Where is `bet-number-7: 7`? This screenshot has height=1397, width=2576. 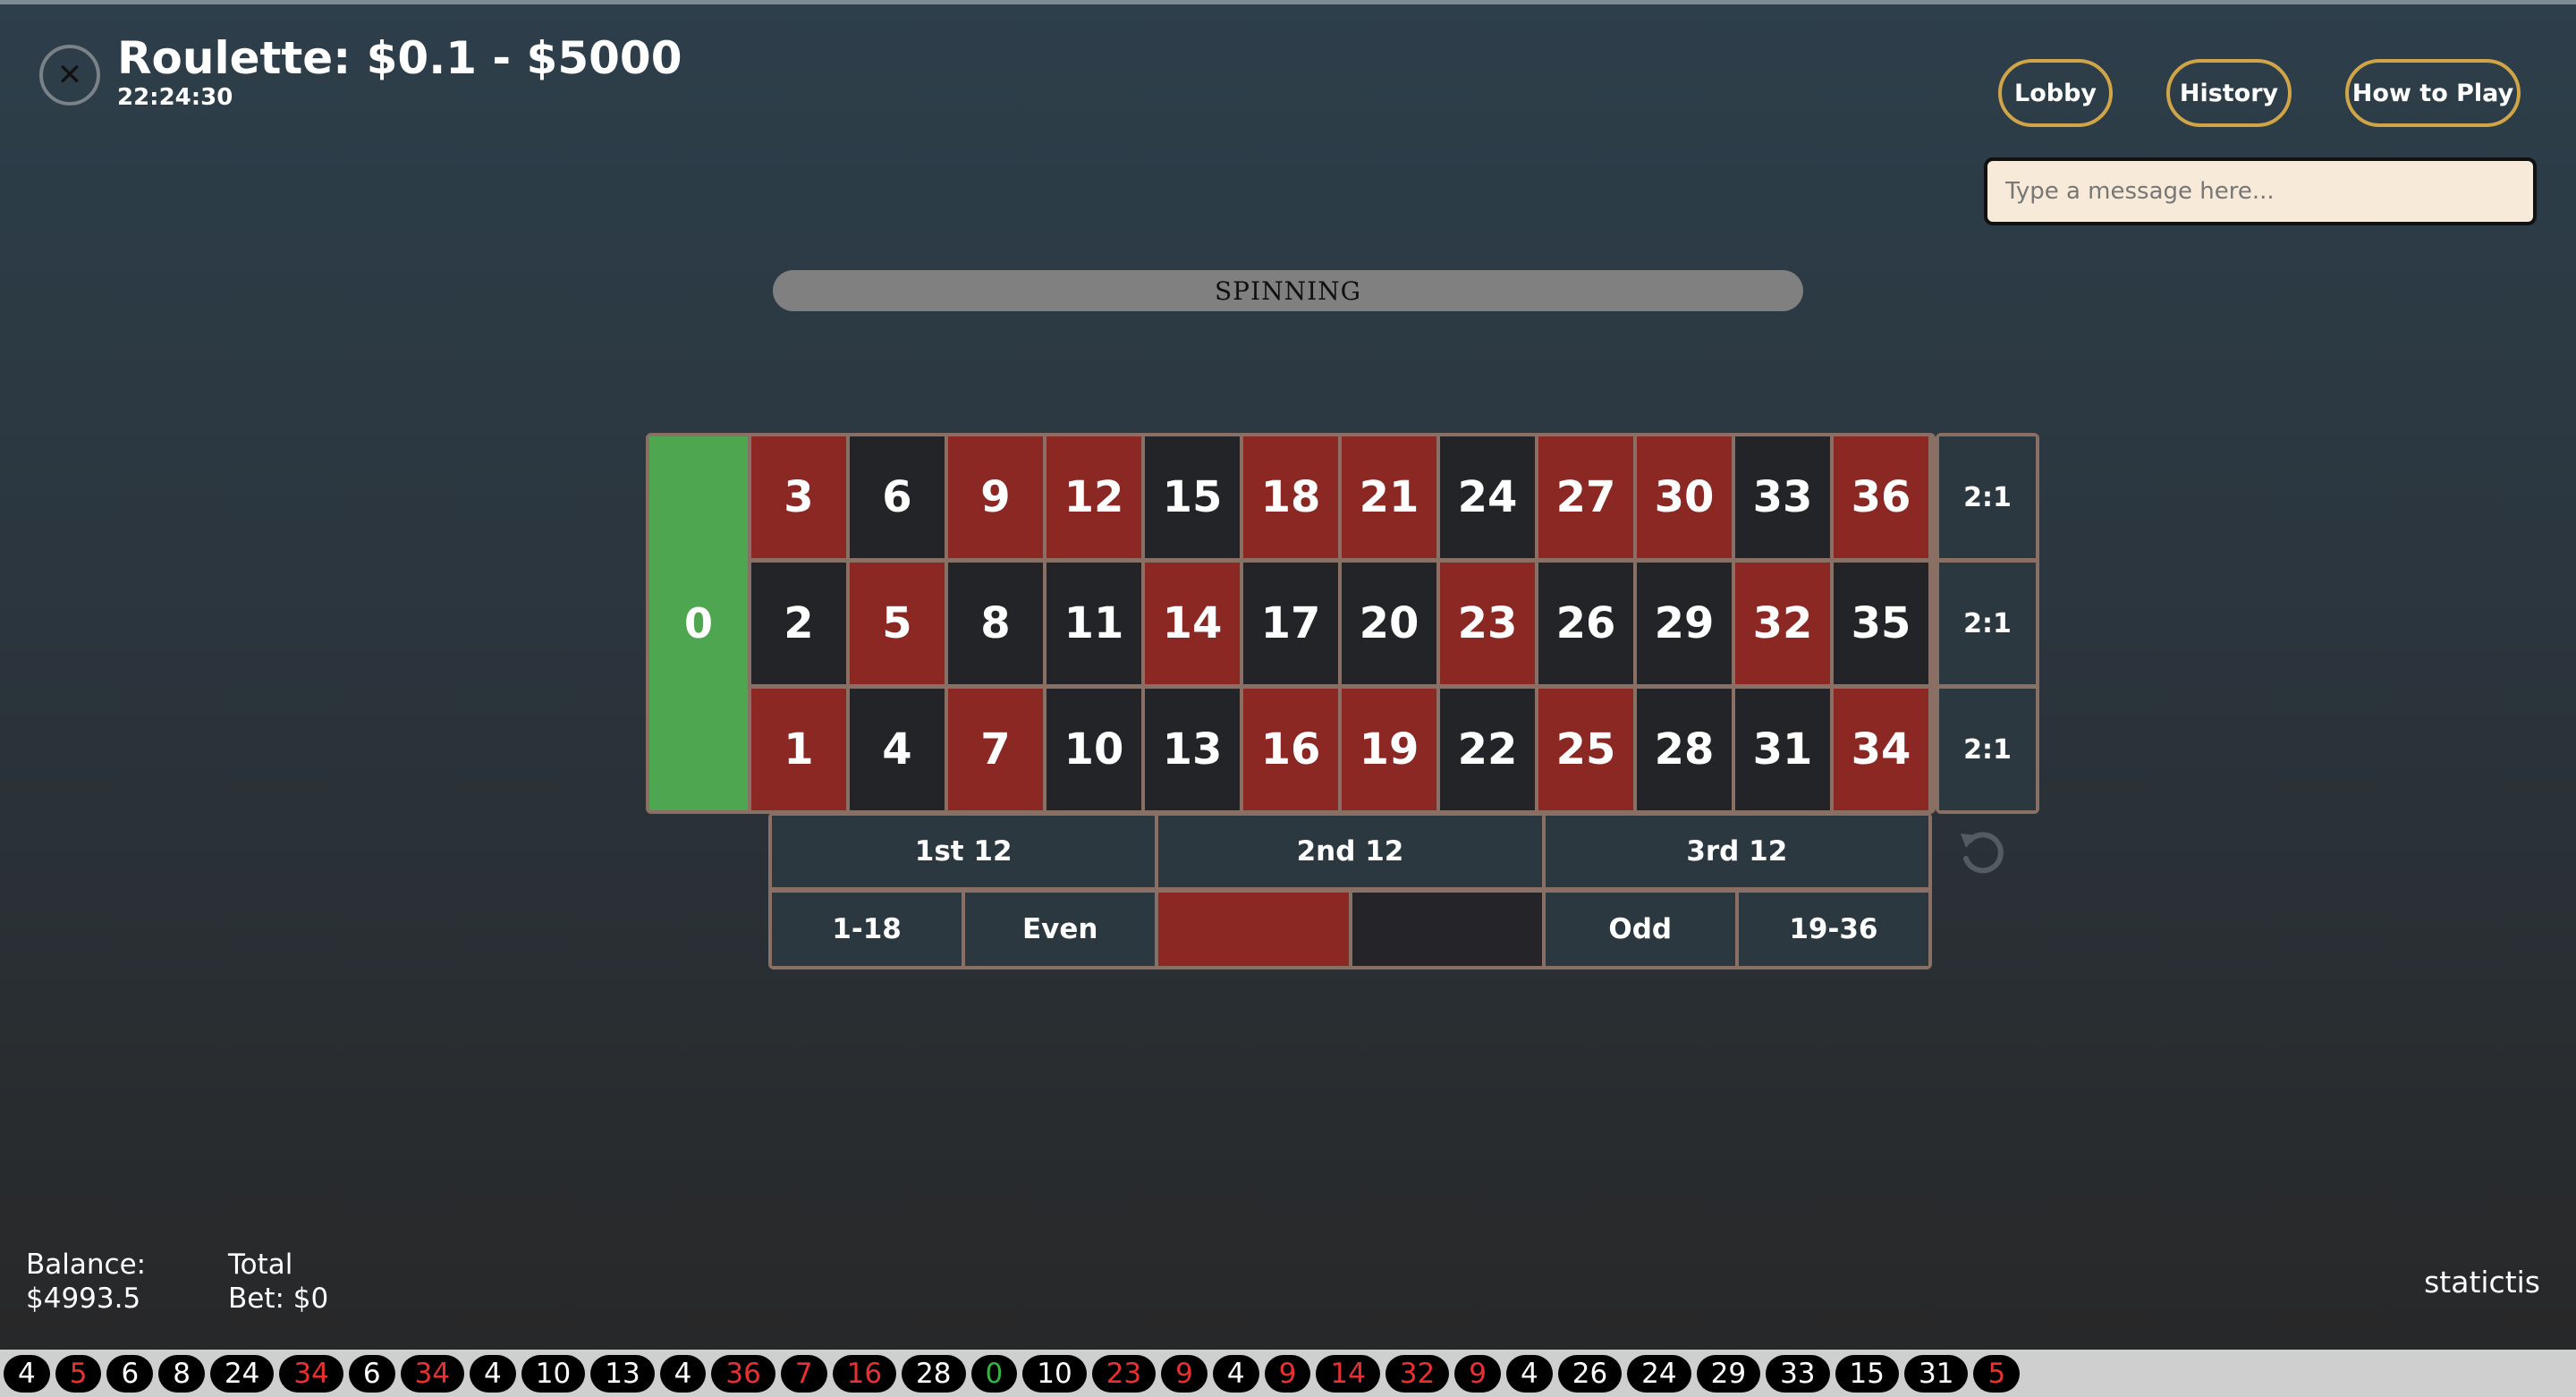 bet-number-7: 7 is located at coordinates (995, 749).